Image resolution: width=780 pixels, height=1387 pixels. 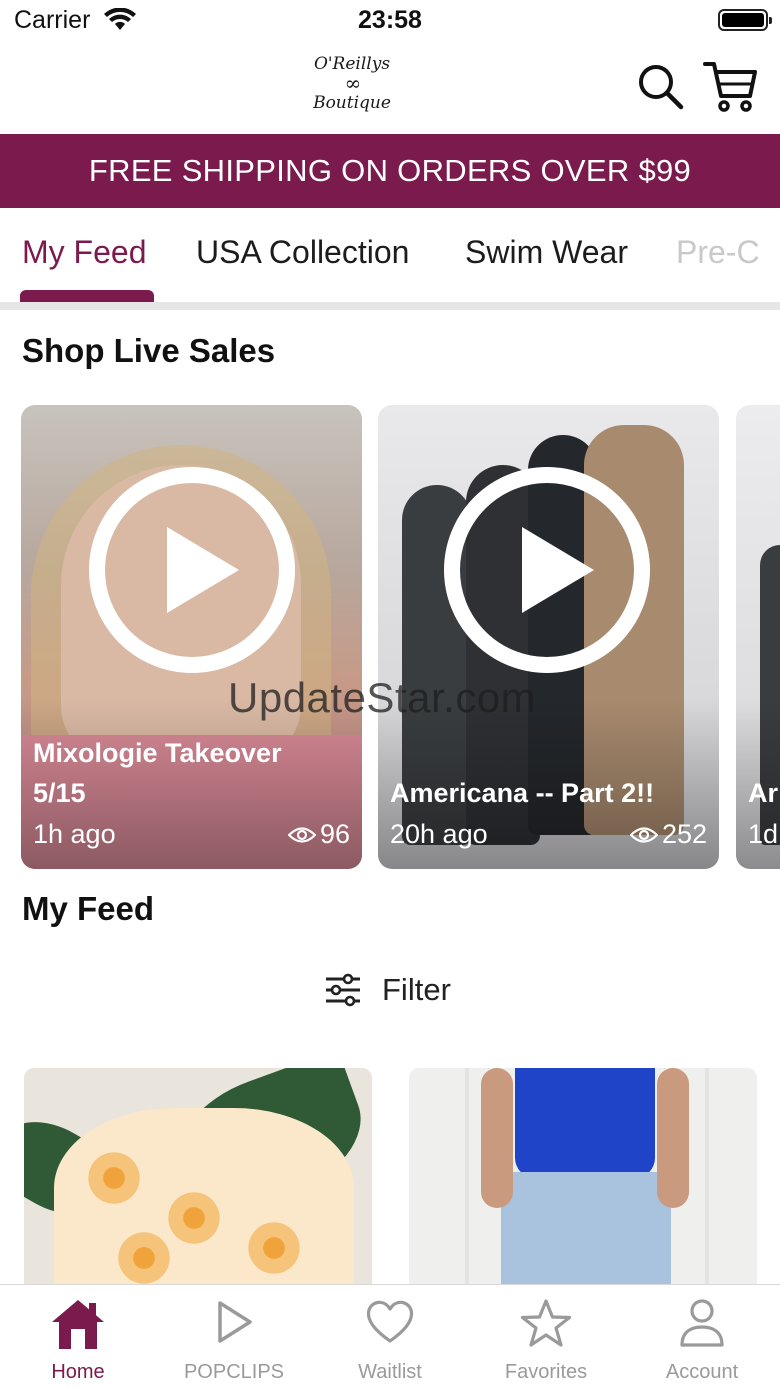 I want to click on boutique-logo: O'Reillys ∞ Boutique, so click(x=352, y=89).